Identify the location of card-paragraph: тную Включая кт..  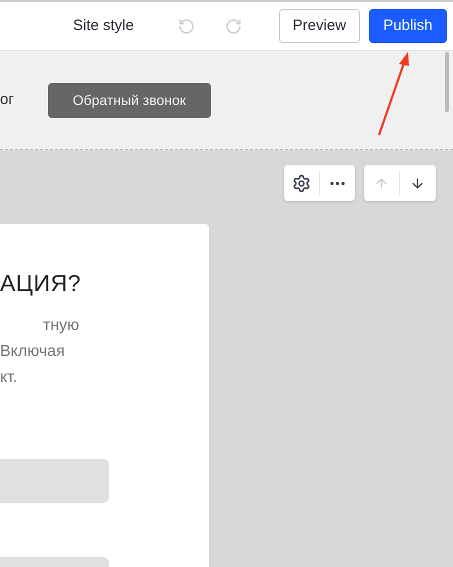
(40, 352).